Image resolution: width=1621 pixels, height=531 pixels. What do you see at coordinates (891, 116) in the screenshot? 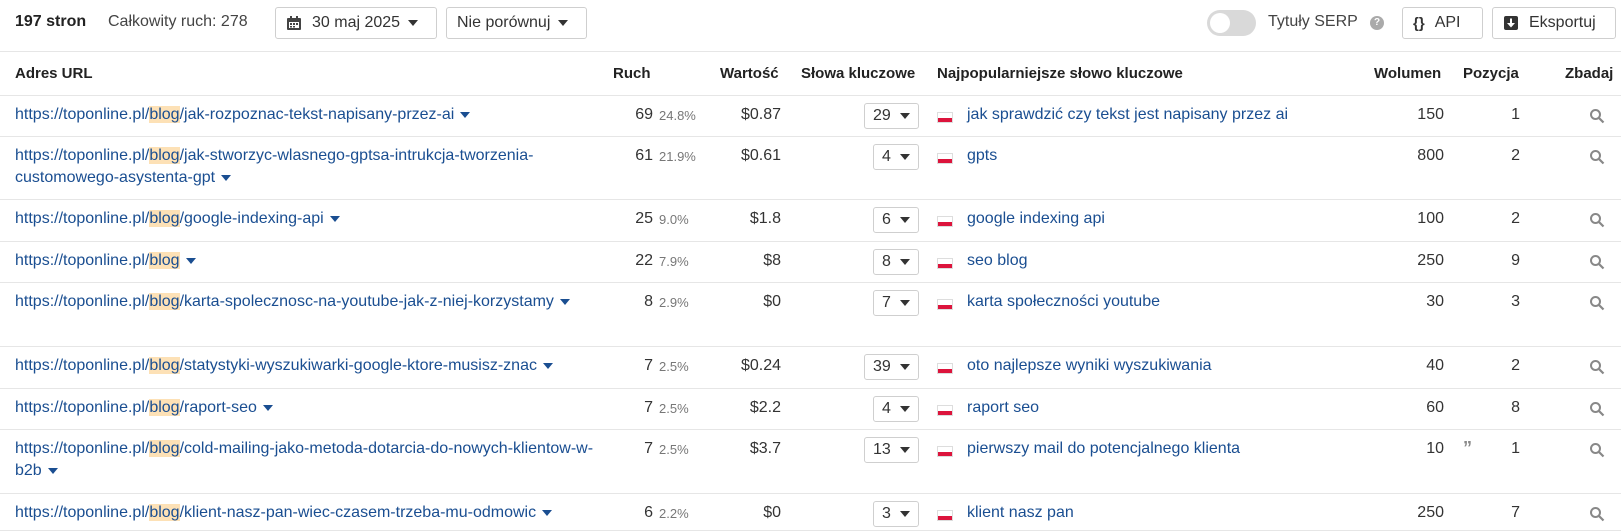
I see `keywords-dropdown: 29` at bounding box center [891, 116].